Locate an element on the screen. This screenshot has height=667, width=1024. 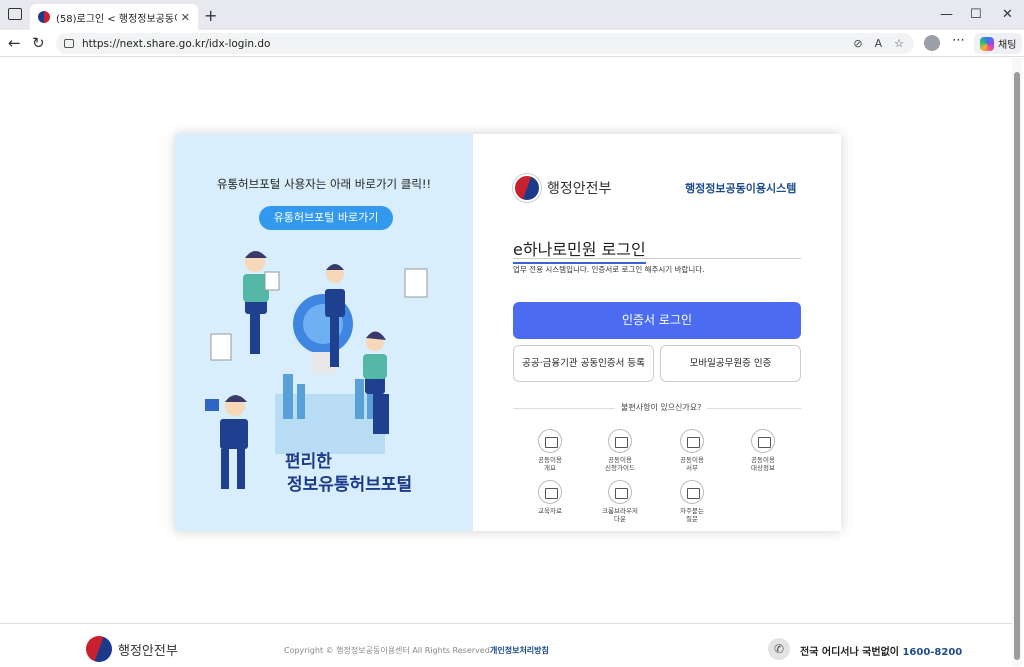
new-tab-button: + is located at coordinates (210, 15).